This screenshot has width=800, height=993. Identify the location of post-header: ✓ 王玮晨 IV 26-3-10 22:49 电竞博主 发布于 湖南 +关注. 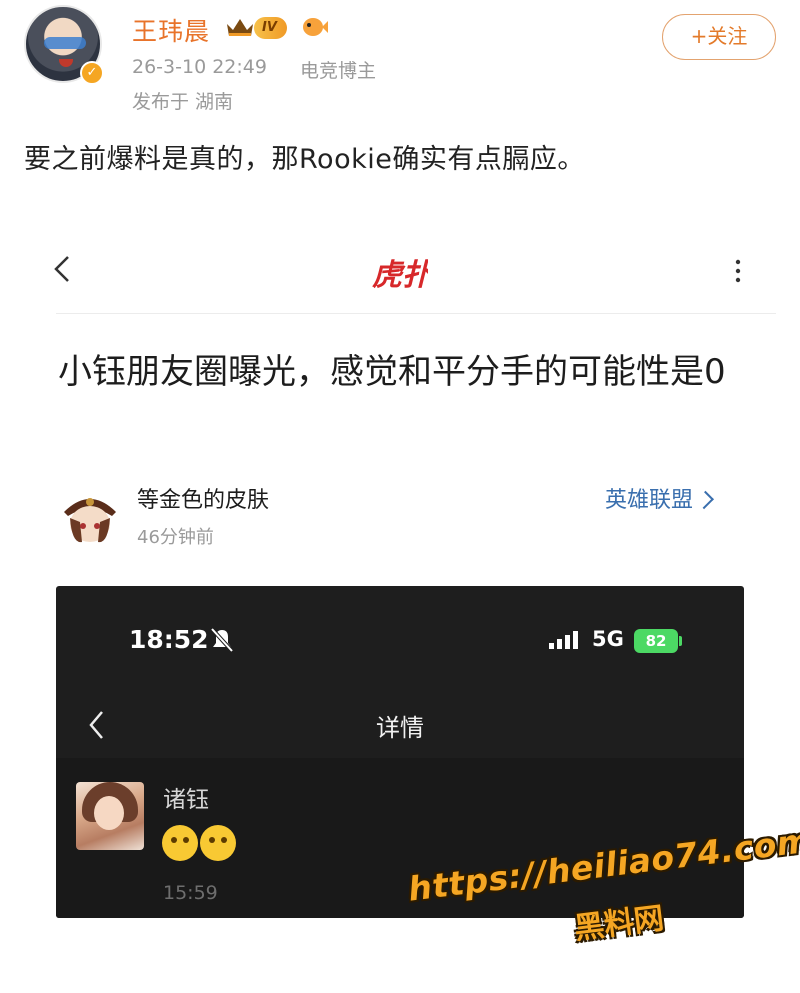
(400, 60).